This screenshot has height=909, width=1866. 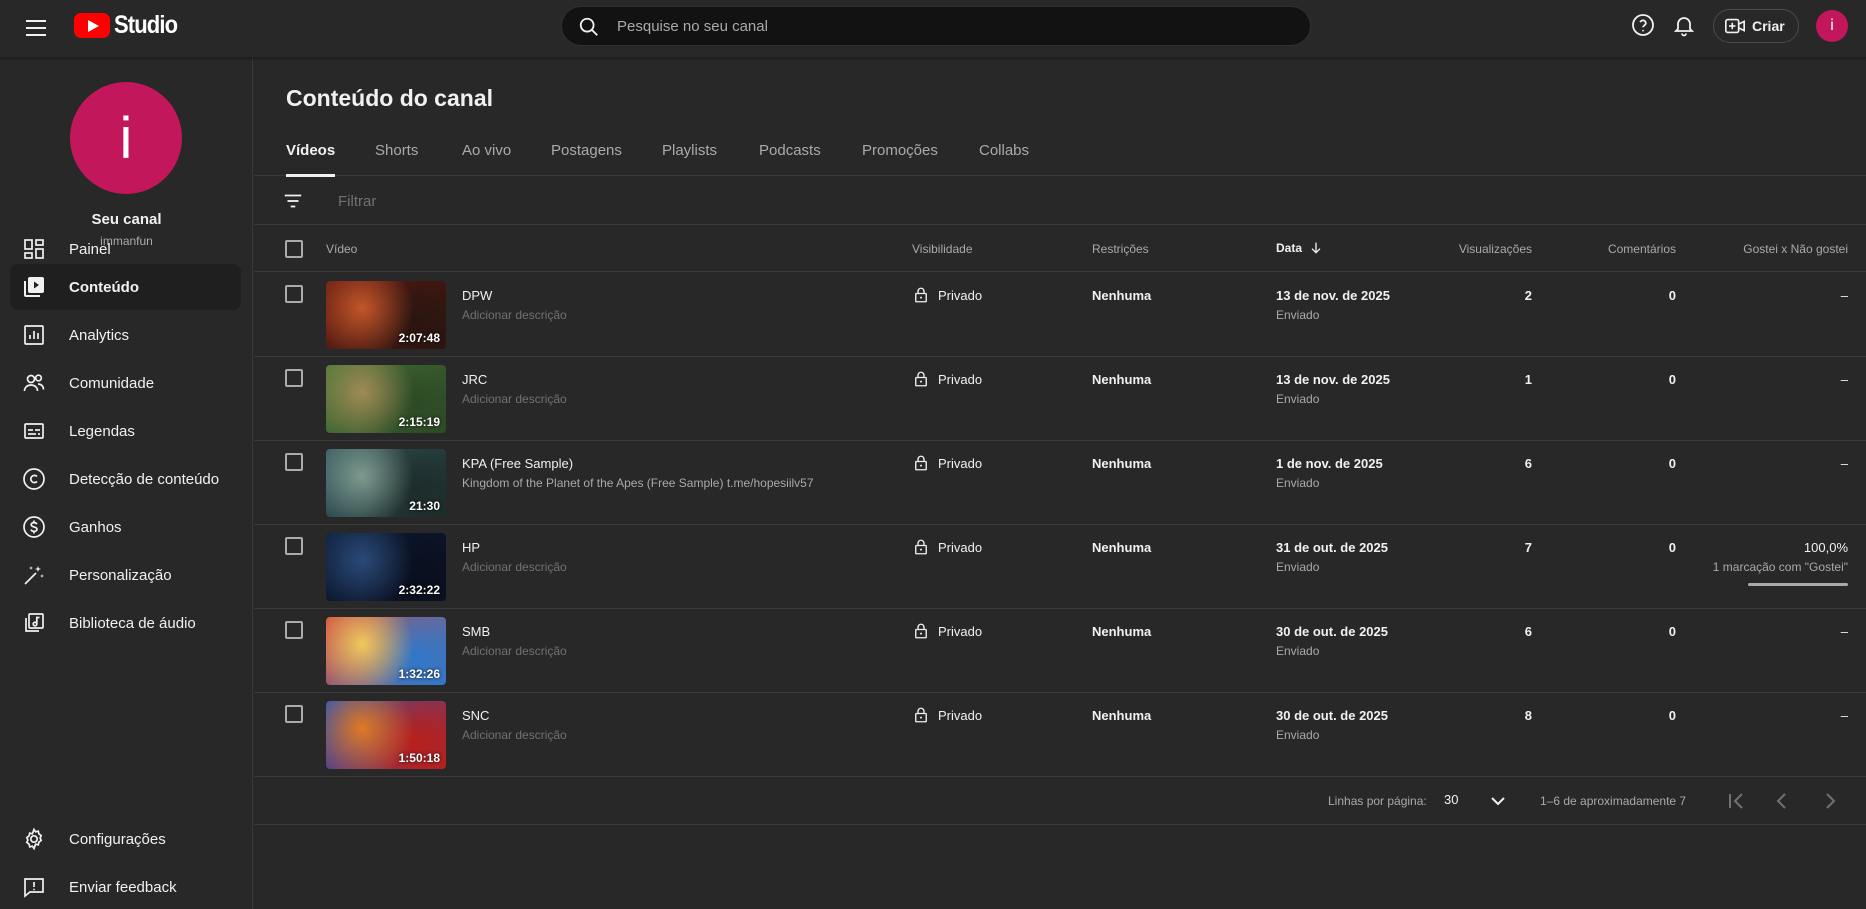 What do you see at coordinates (790, 159) in the screenshot?
I see `tab-podcasts: Podcasts` at bounding box center [790, 159].